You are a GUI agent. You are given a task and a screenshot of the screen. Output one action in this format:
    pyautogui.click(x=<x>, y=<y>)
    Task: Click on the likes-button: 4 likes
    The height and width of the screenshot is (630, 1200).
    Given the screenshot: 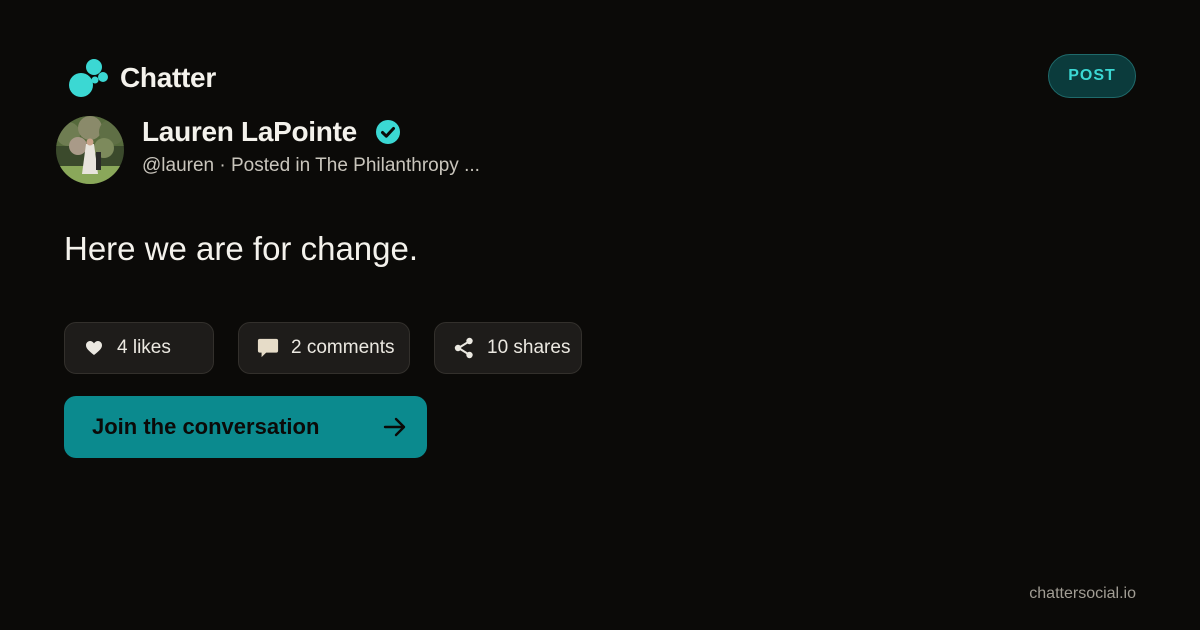 What is the action you would take?
    pyautogui.click(x=139, y=348)
    